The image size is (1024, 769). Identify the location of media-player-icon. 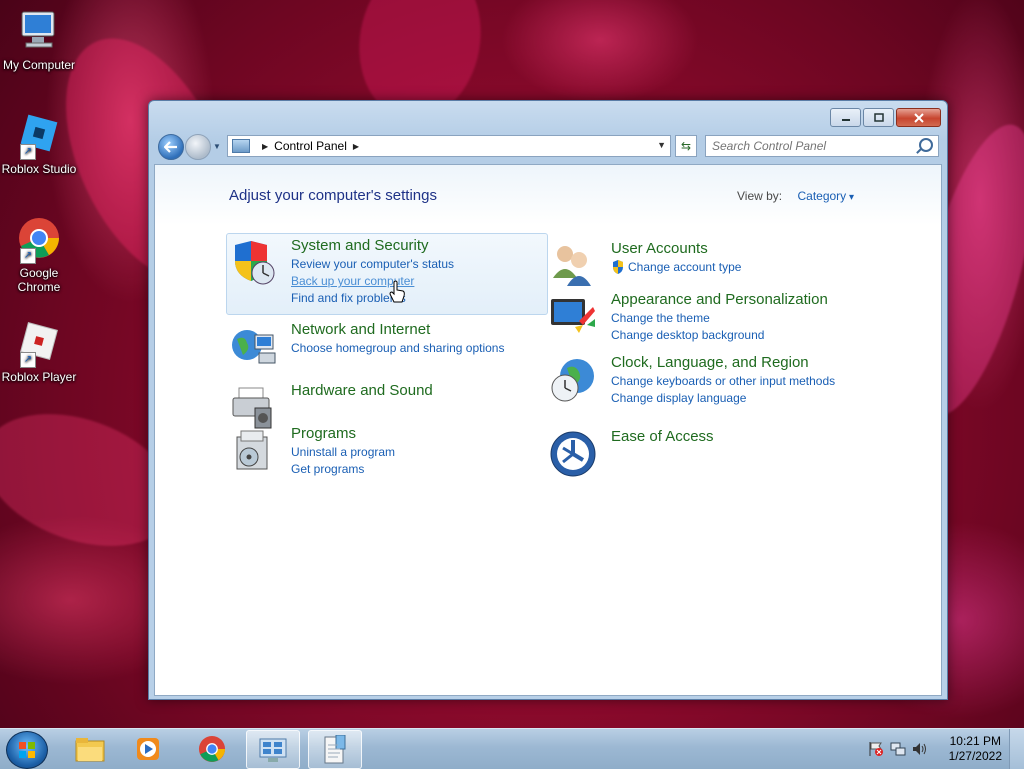
(148, 748).